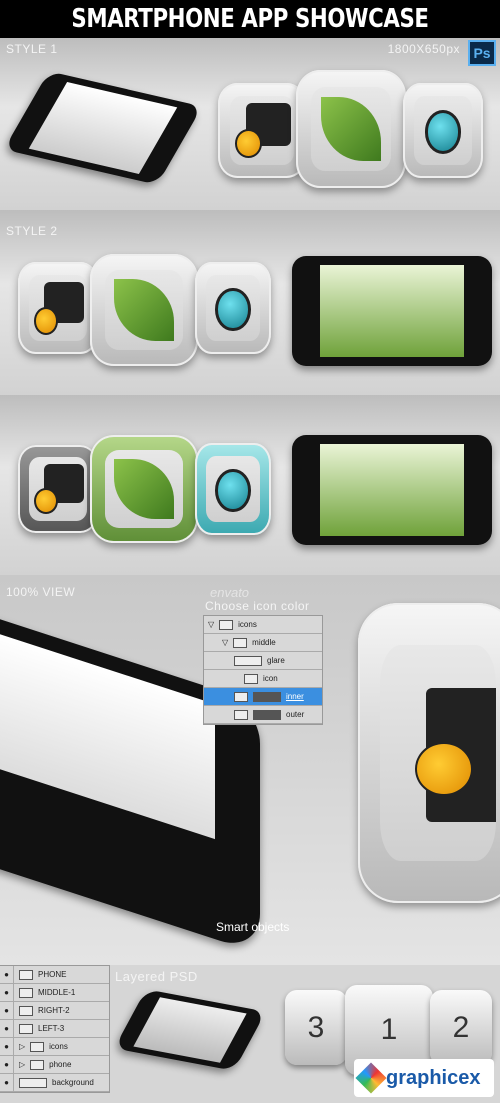 Image resolution: width=500 pixels, height=1103 pixels. Describe the element at coordinates (461, 1027) in the screenshot. I see `icon-right-2: 2` at that location.